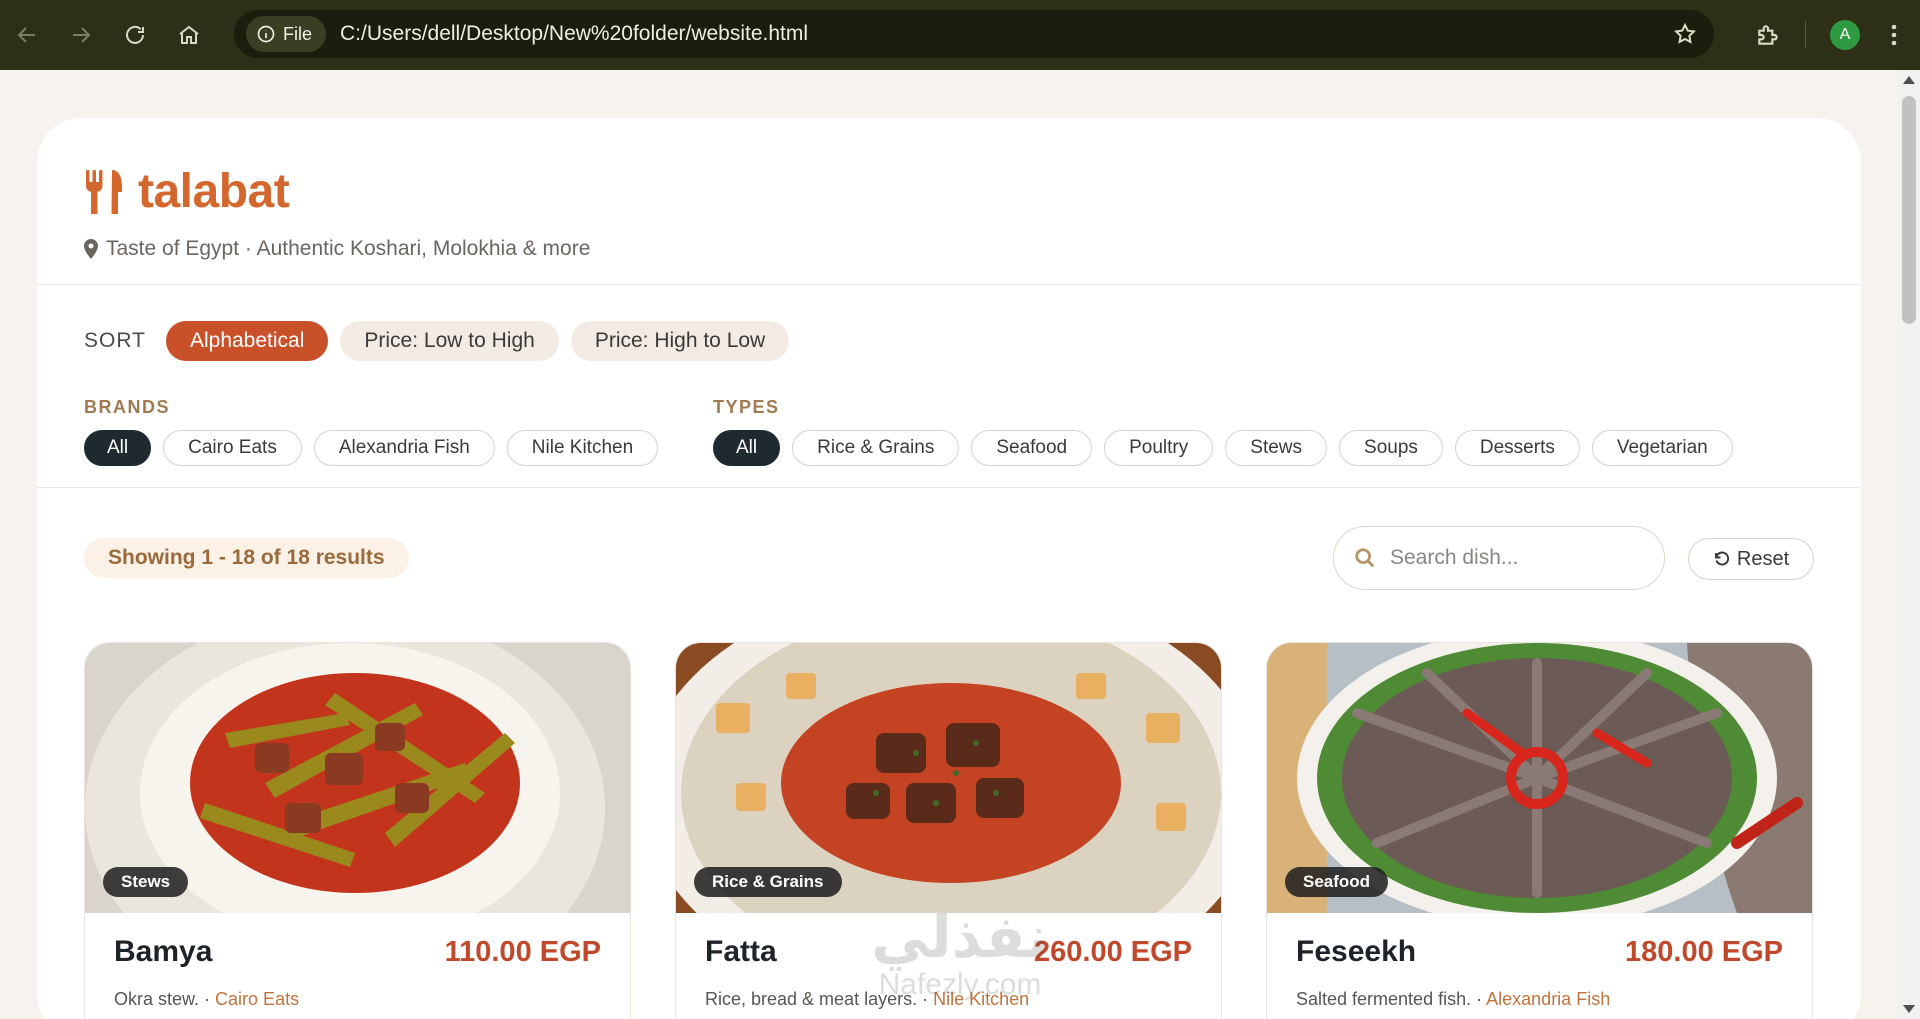 Image resolution: width=1920 pixels, height=1019 pixels. I want to click on arrow-left-icon, so click(26, 35).